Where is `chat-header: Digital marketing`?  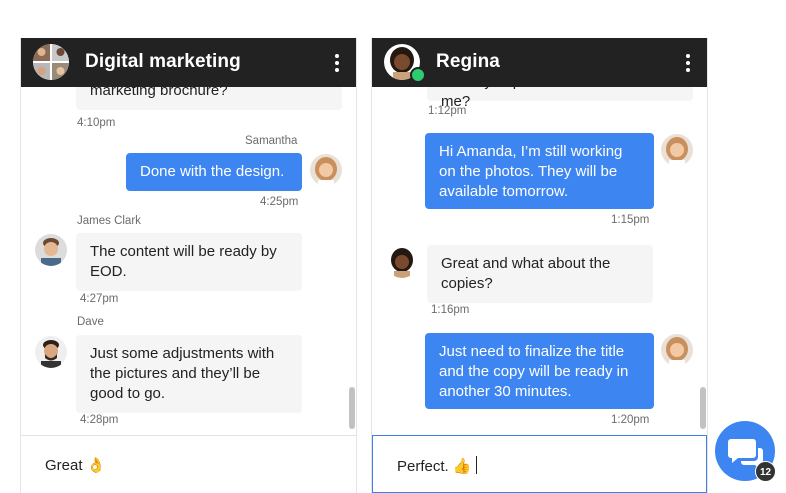 chat-header: Digital marketing is located at coordinates (188, 62).